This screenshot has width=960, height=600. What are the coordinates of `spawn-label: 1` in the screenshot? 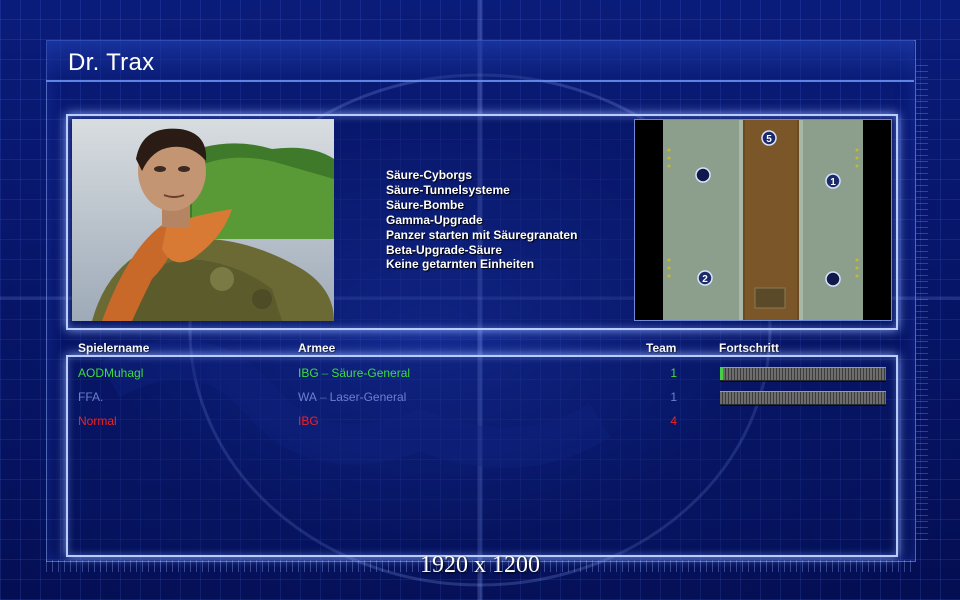 It's located at (833, 182).